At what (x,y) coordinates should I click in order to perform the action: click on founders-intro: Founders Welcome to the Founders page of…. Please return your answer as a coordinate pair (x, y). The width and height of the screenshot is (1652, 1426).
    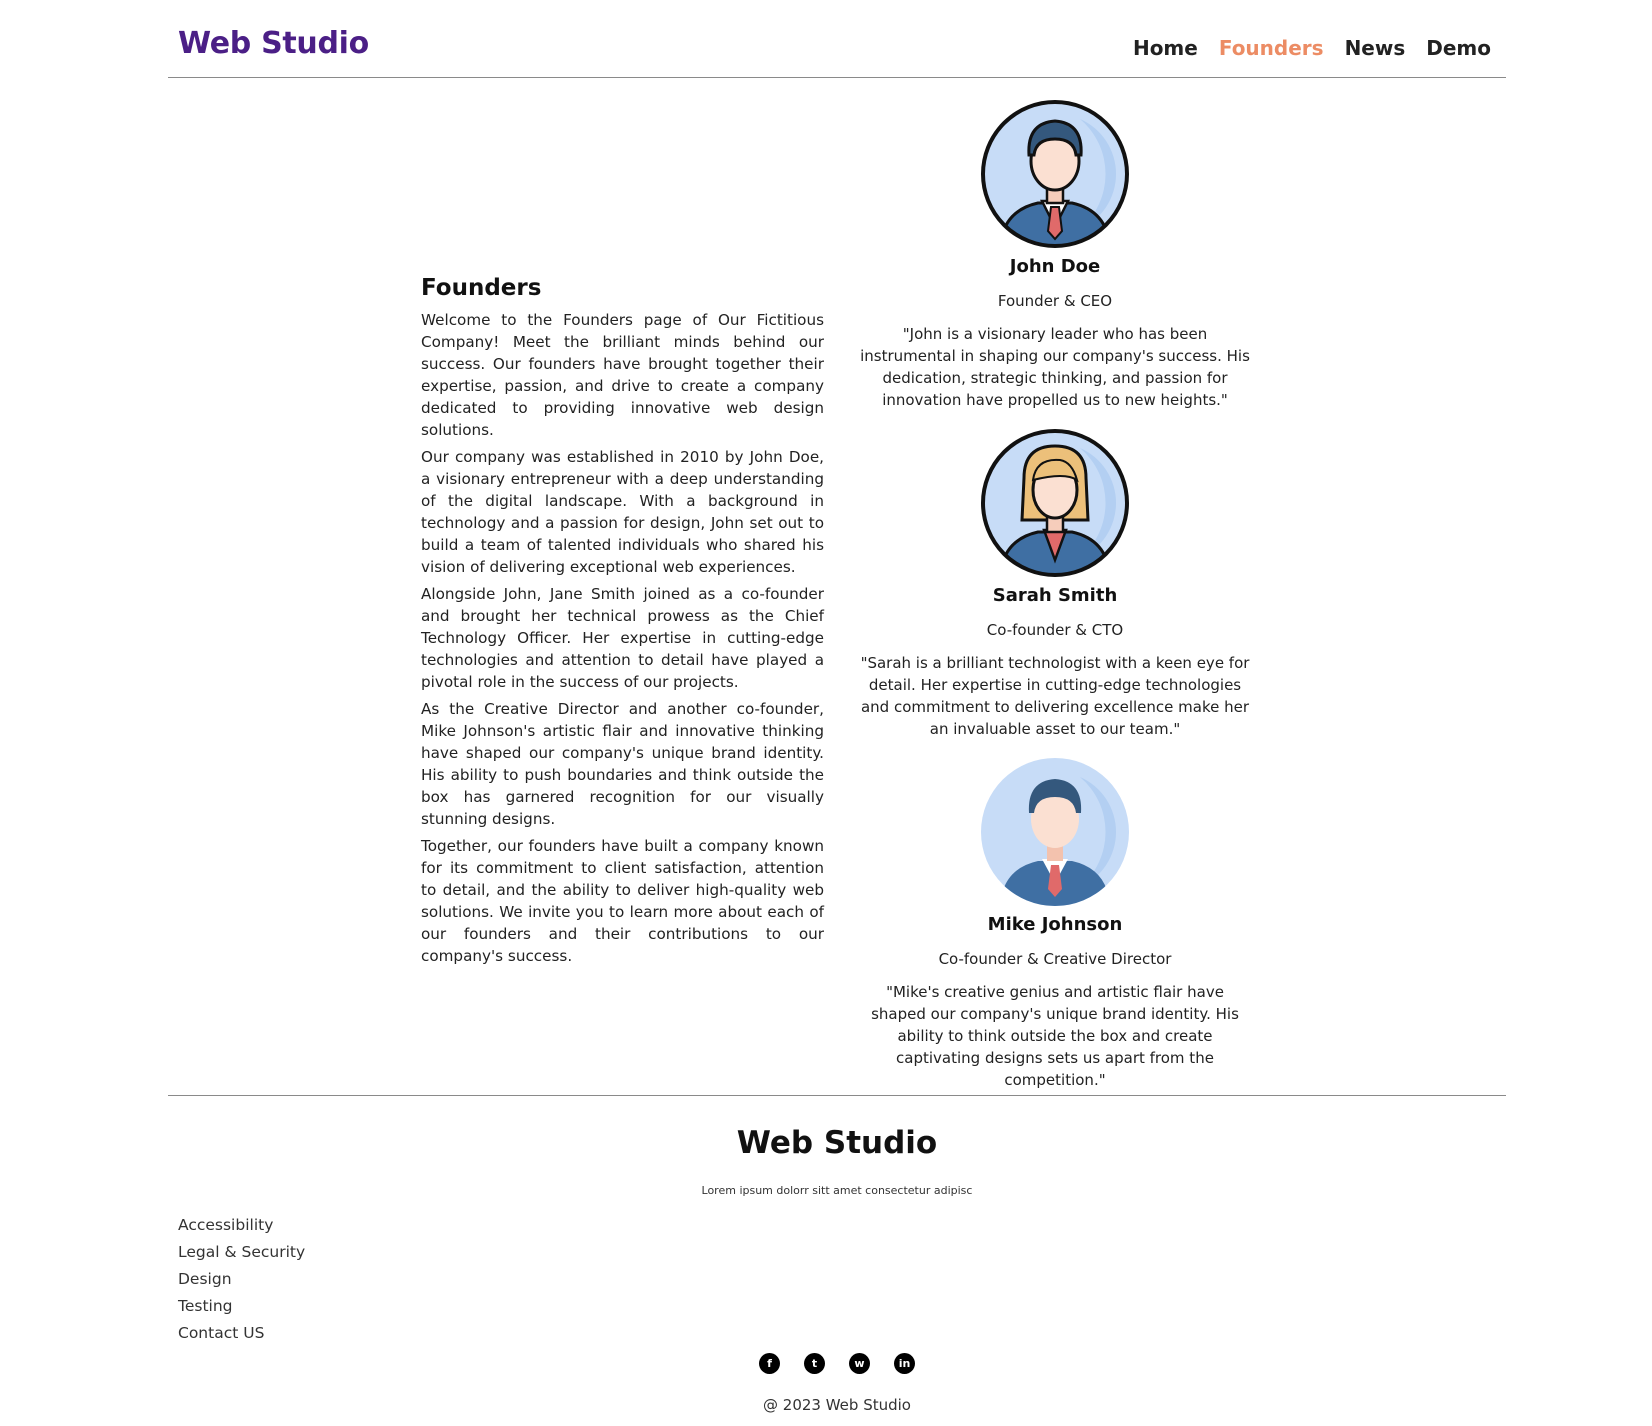
    Looking at the image, I should click on (622, 623).